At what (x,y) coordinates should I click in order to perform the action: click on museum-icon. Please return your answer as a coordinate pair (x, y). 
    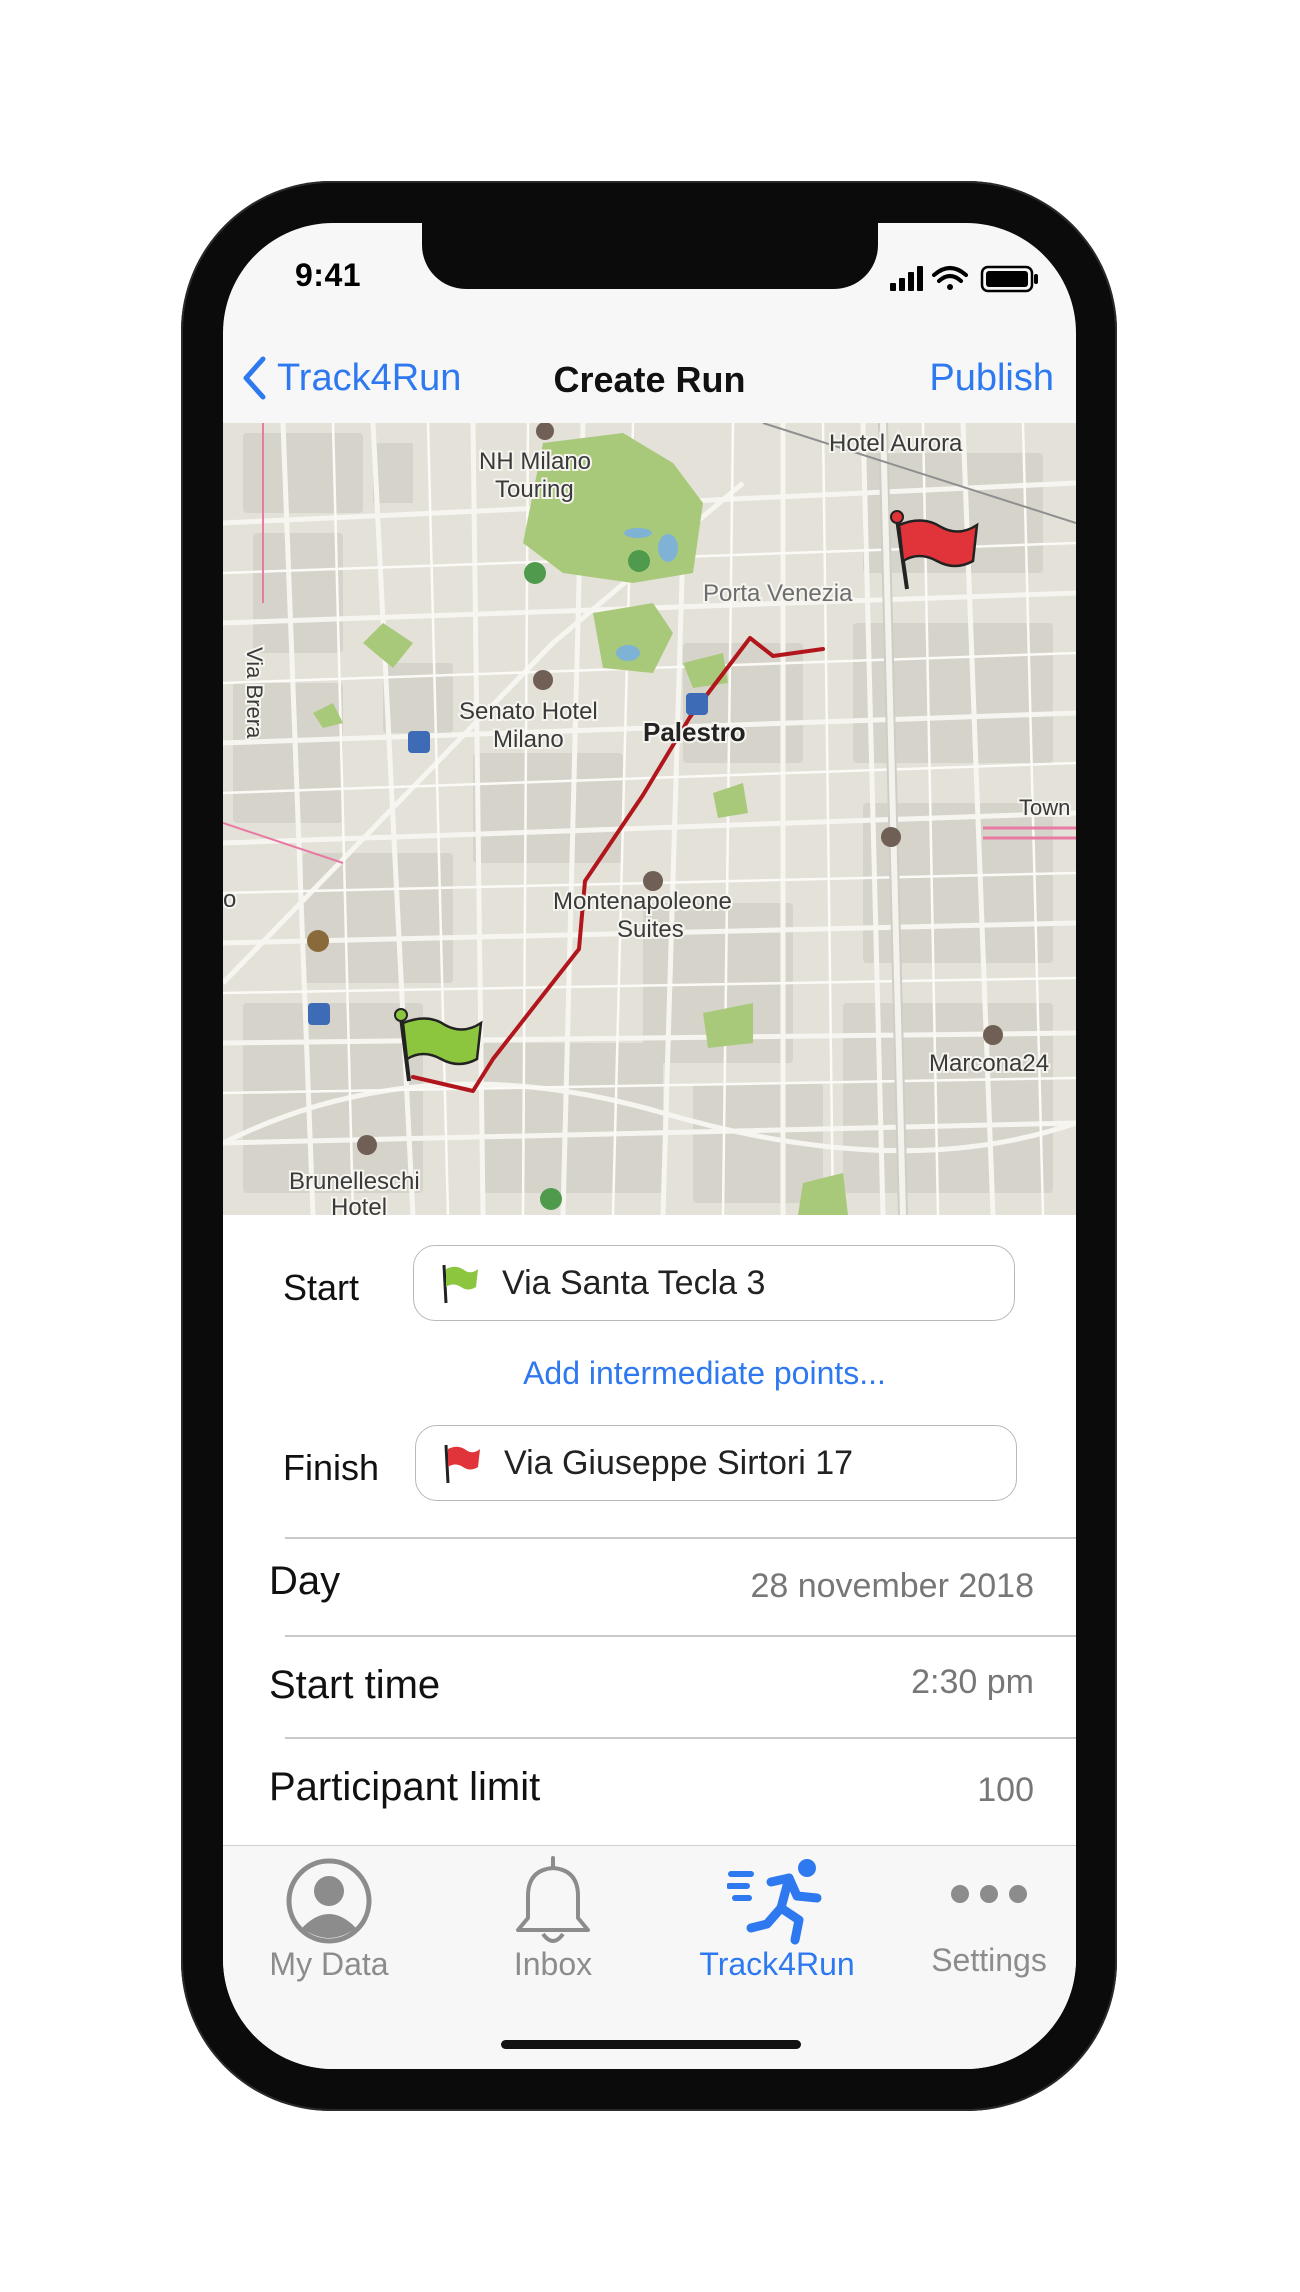
    Looking at the image, I should click on (318, 941).